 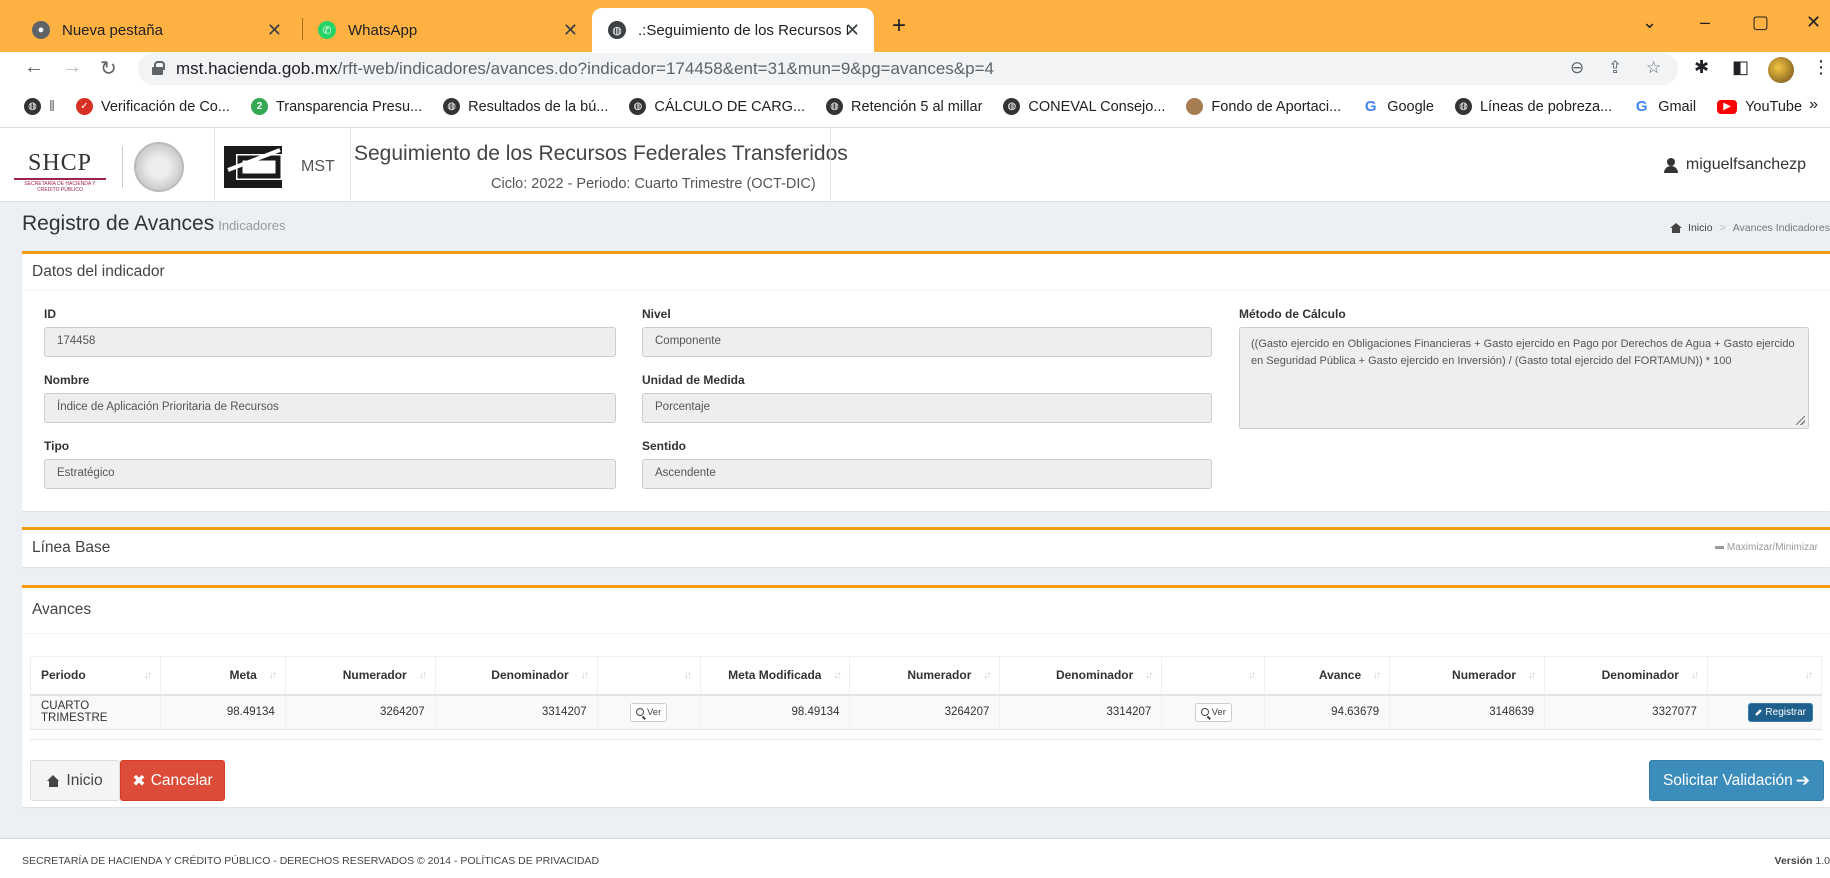 What do you see at coordinates (95, 676) in the screenshot?
I see `column-header: Periodo ↓↑` at bounding box center [95, 676].